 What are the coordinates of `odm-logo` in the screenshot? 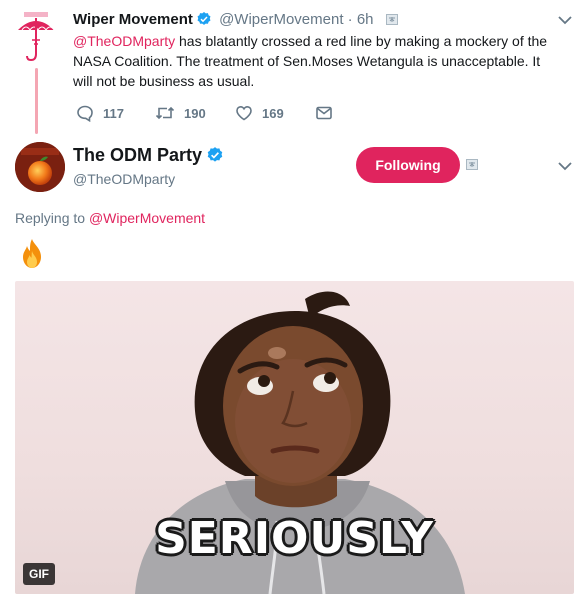 It's located at (40, 167).